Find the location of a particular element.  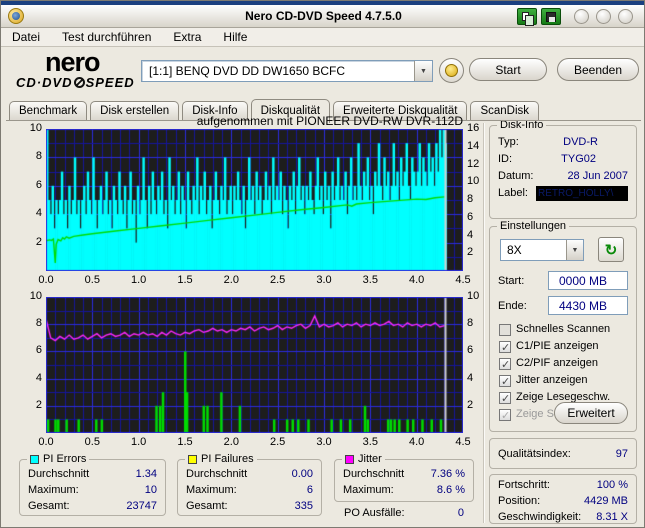

chart-recorded-with-label: aufgenommen mit PIONEER DVD-RW DVR-112D is located at coordinates (329, 121).